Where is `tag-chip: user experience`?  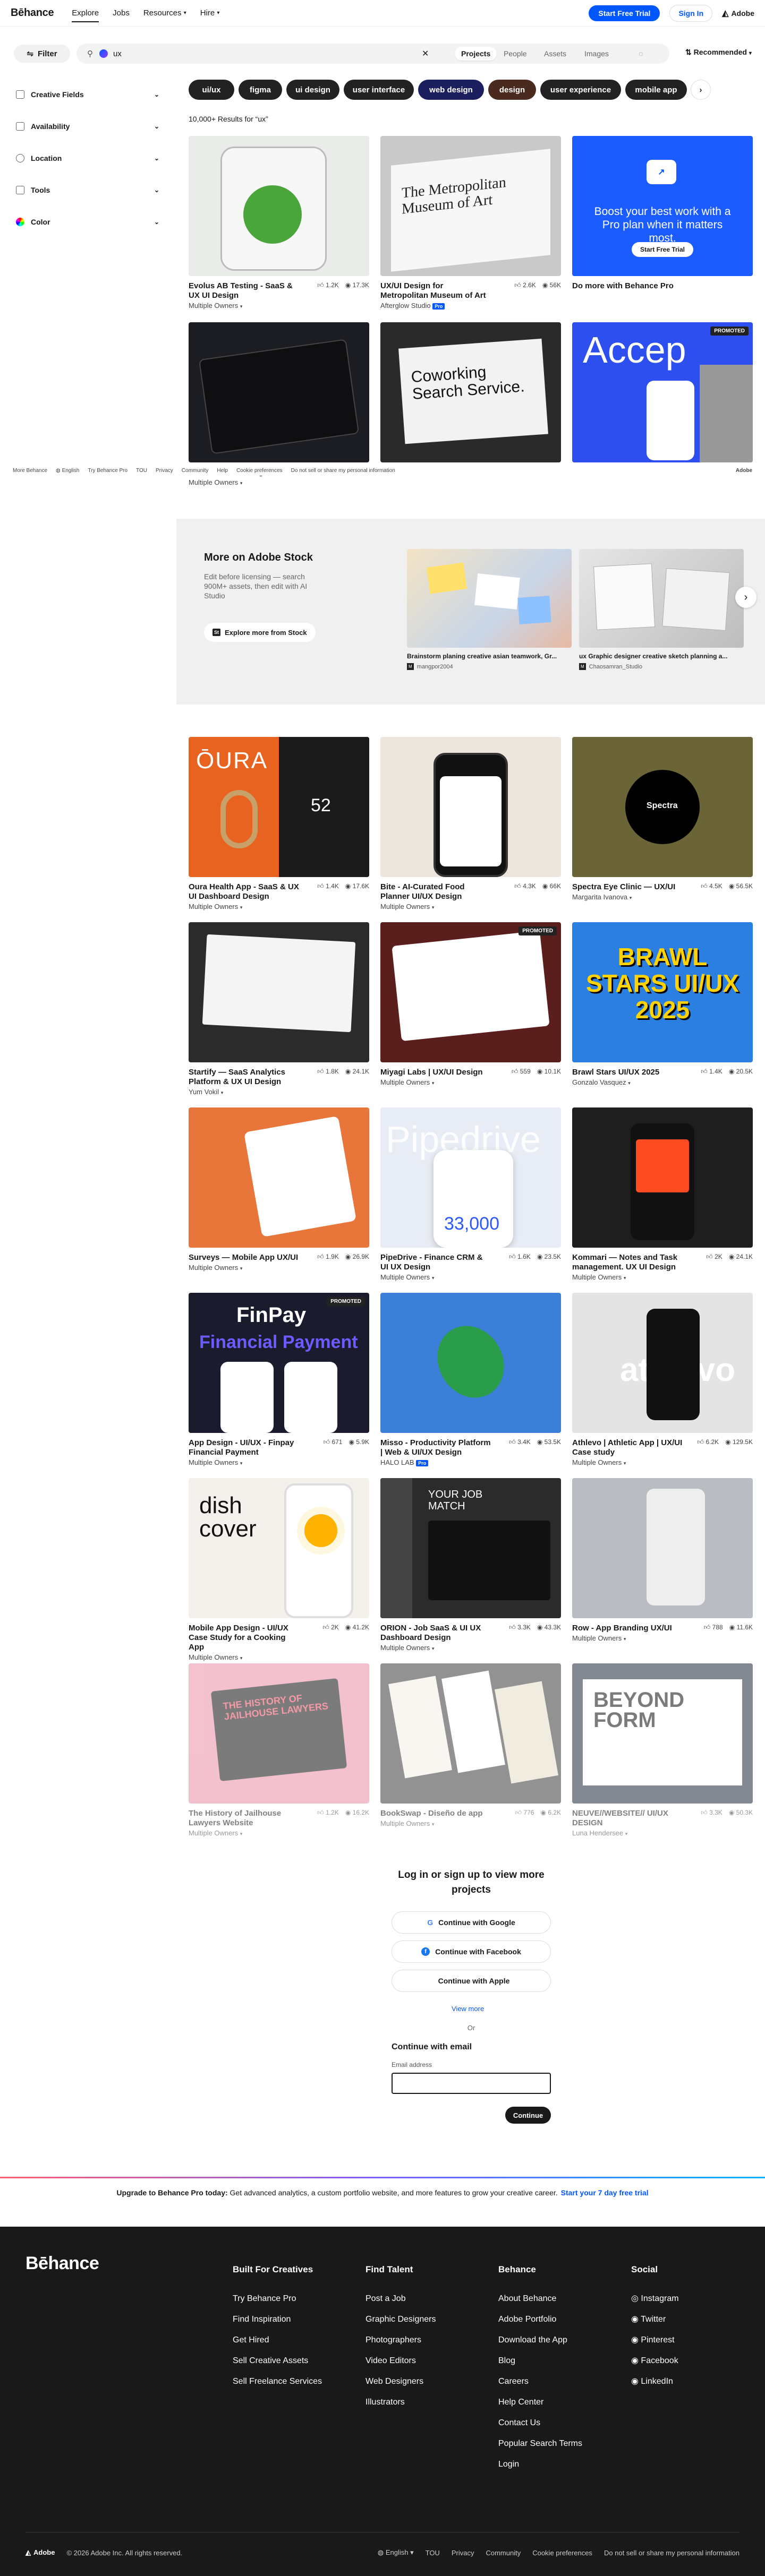 tag-chip: user experience is located at coordinates (580, 90).